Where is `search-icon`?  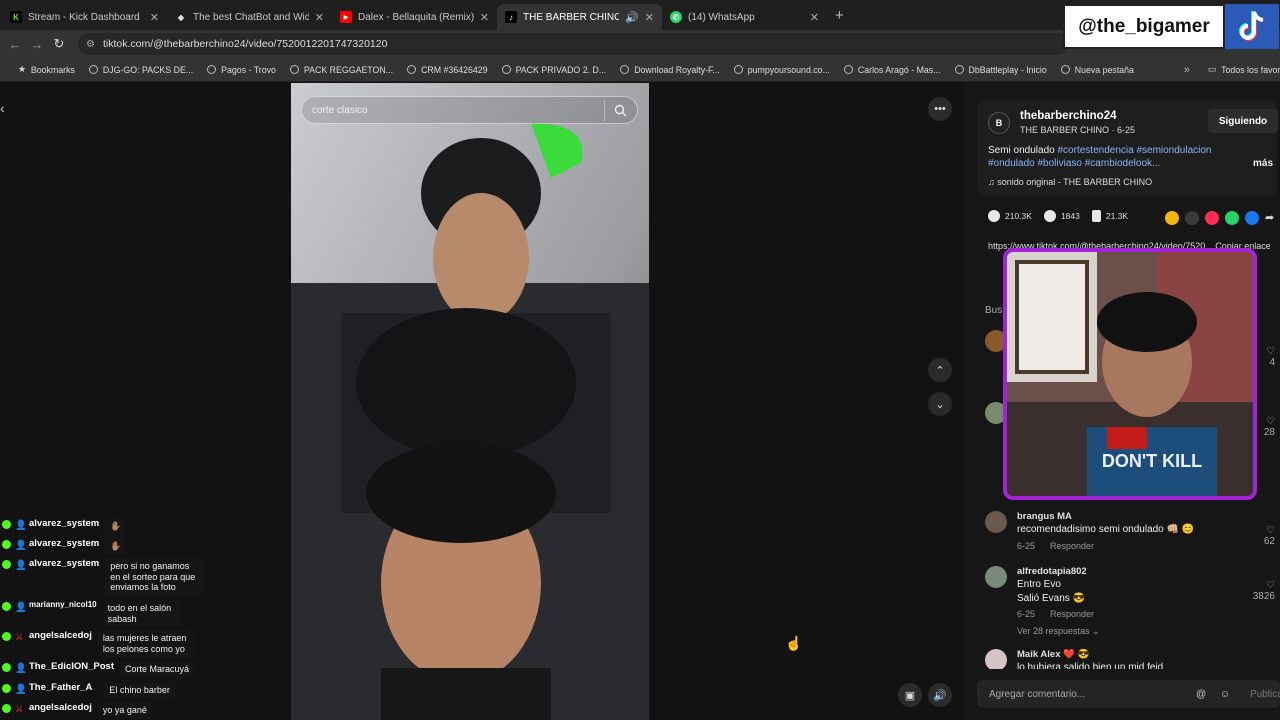
search-icon is located at coordinates (620, 112).